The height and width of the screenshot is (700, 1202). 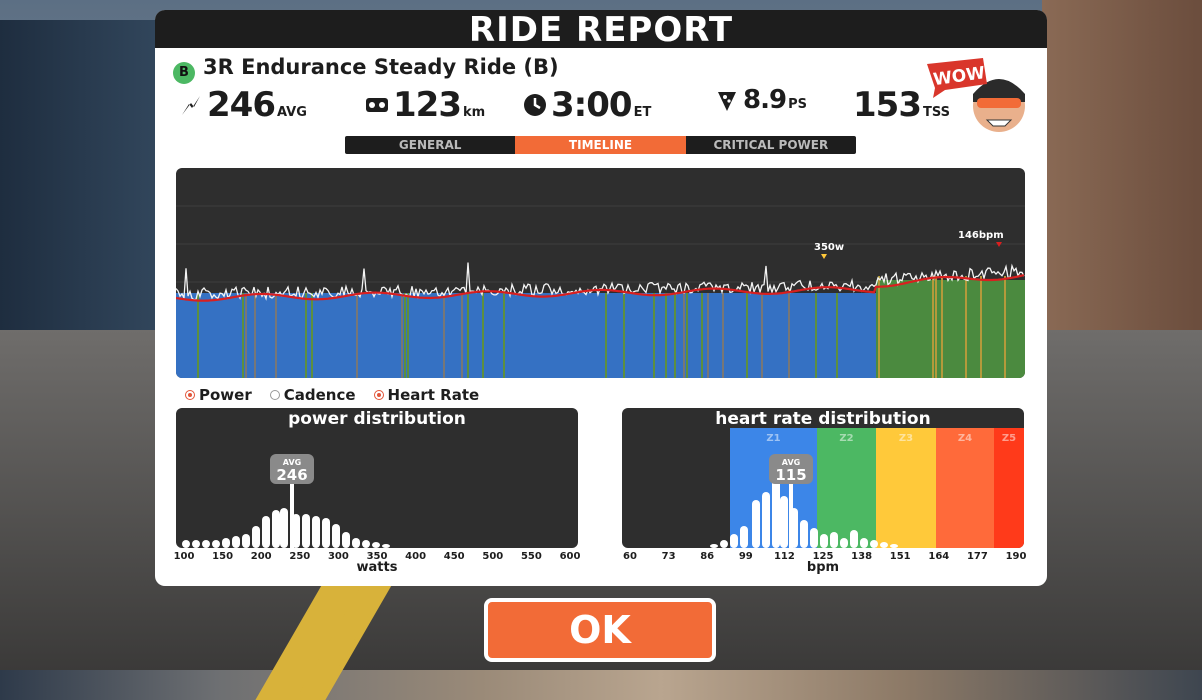 What do you see at coordinates (600, 630) in the screenshot?
I see `ok-button: OK` at bounding box center [600, 630].